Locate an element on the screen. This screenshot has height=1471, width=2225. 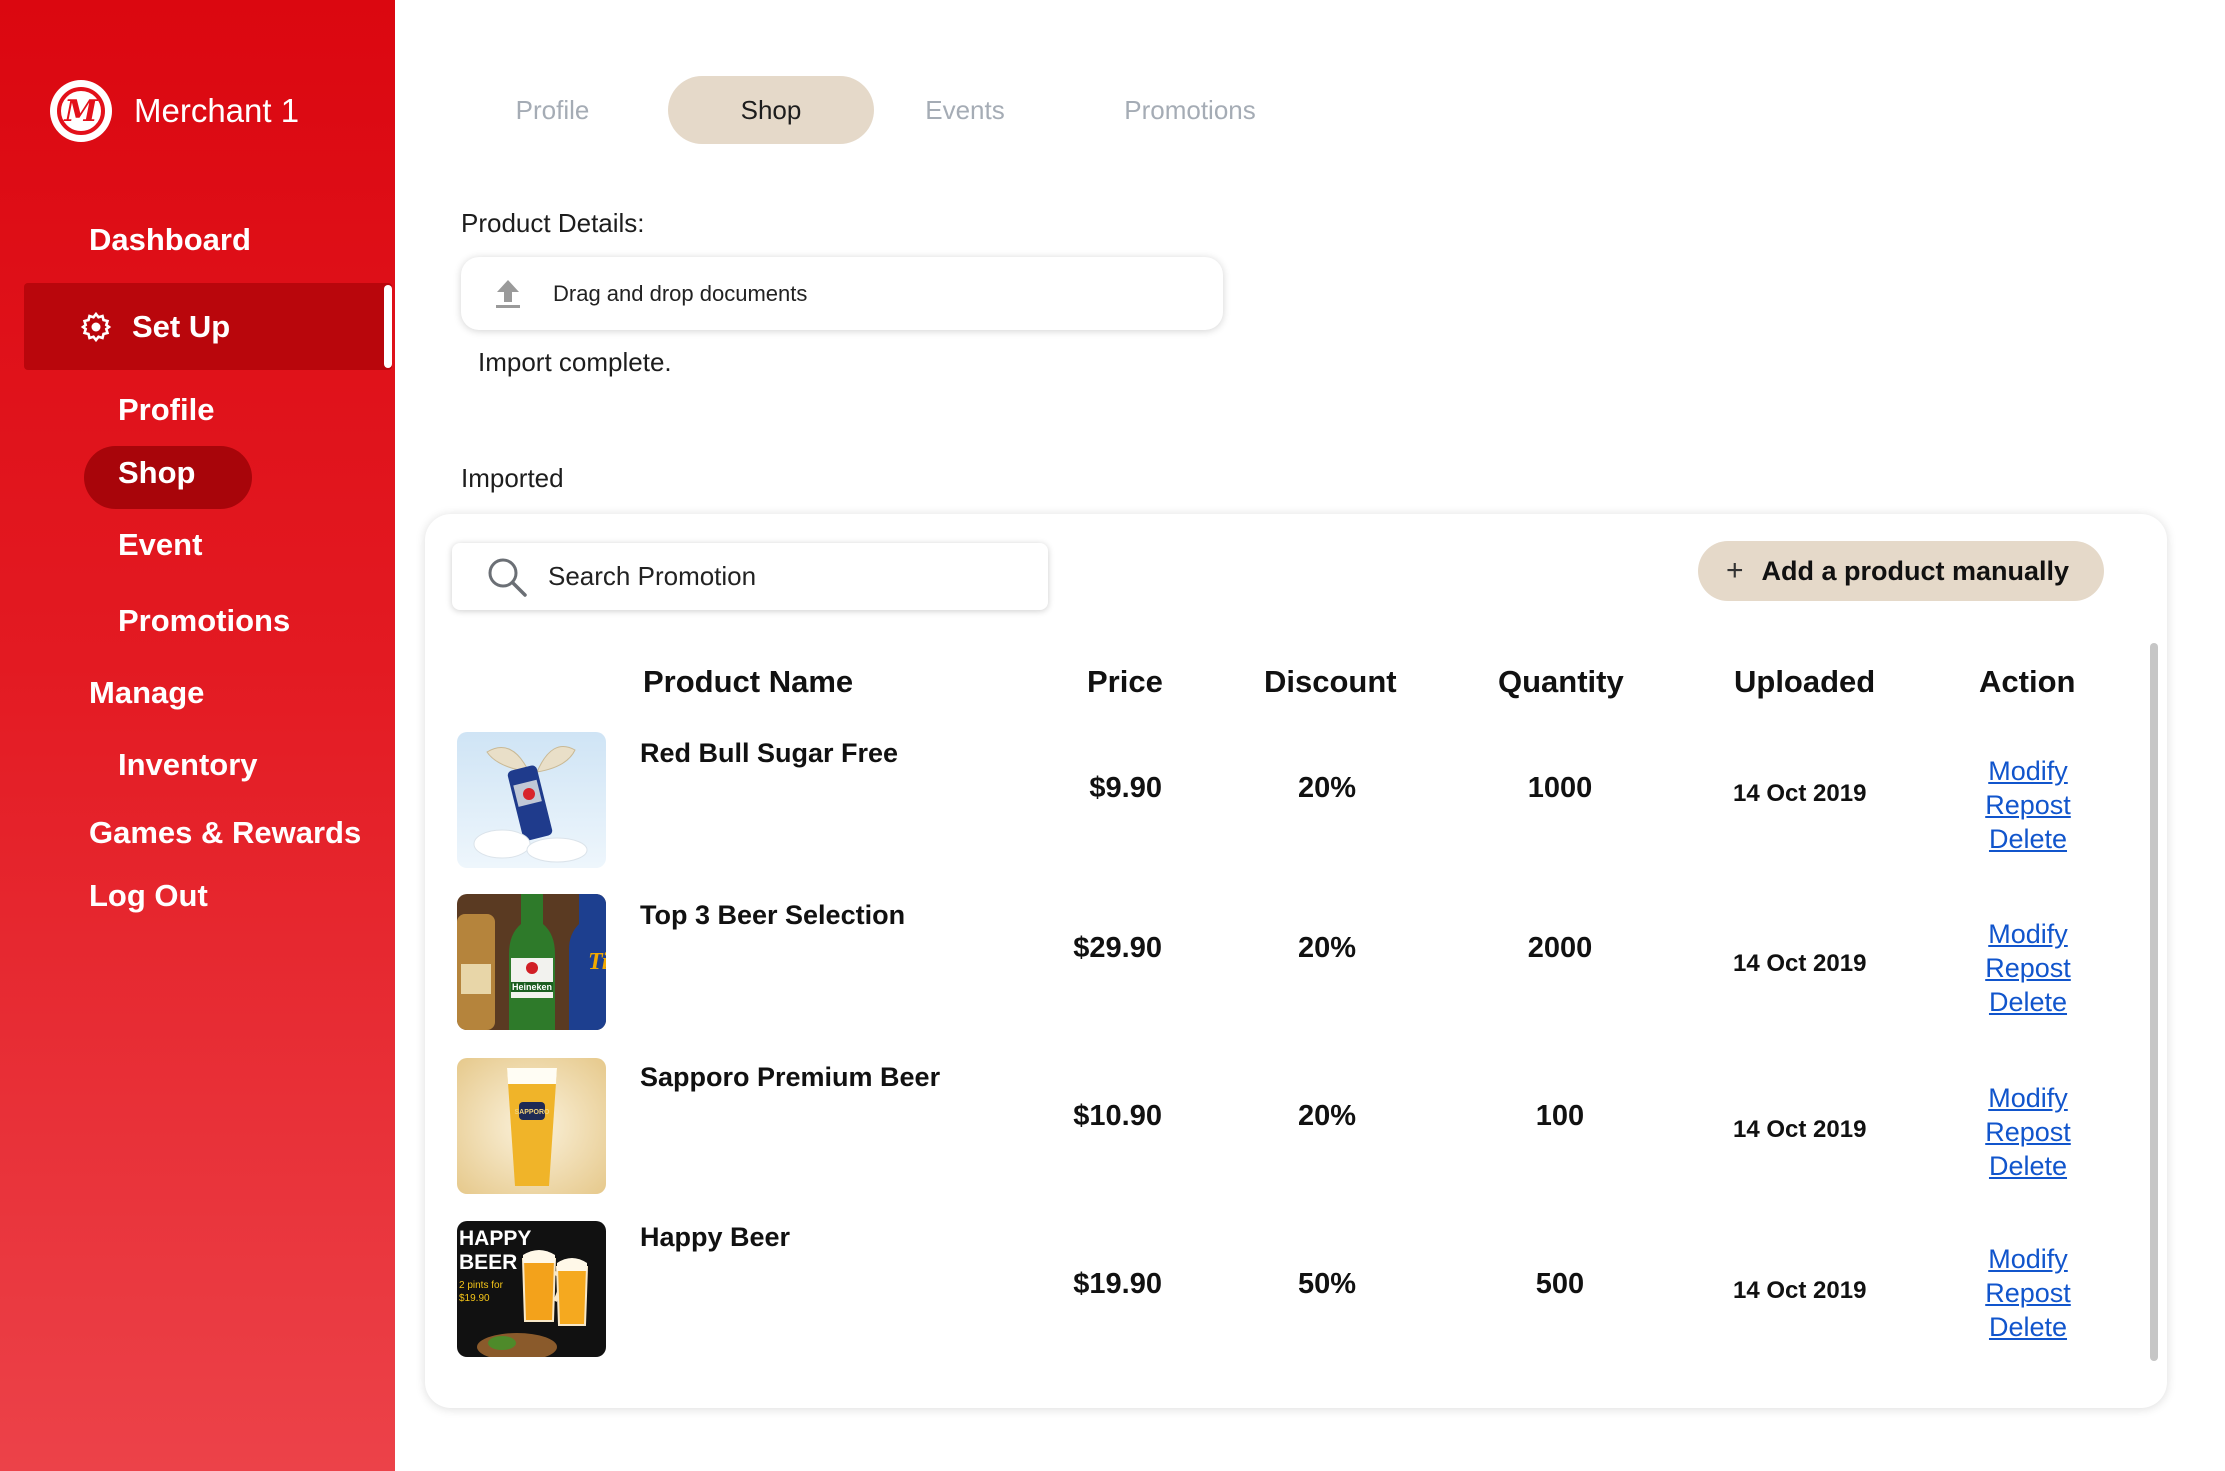
product-price: $29.90 is located at coordinates (1117, 948).